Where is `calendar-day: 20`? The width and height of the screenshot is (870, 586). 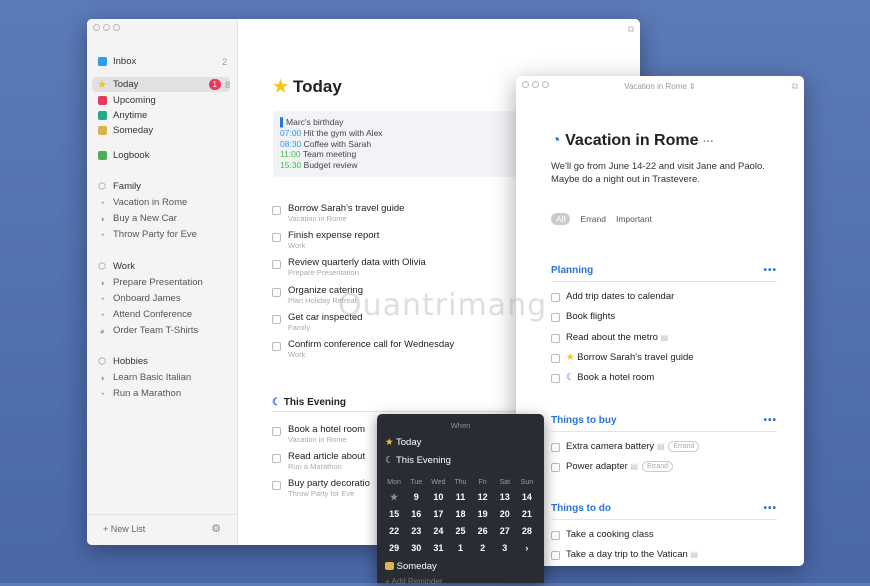
calendar-day: 20 is located at coordinates (505, 514).